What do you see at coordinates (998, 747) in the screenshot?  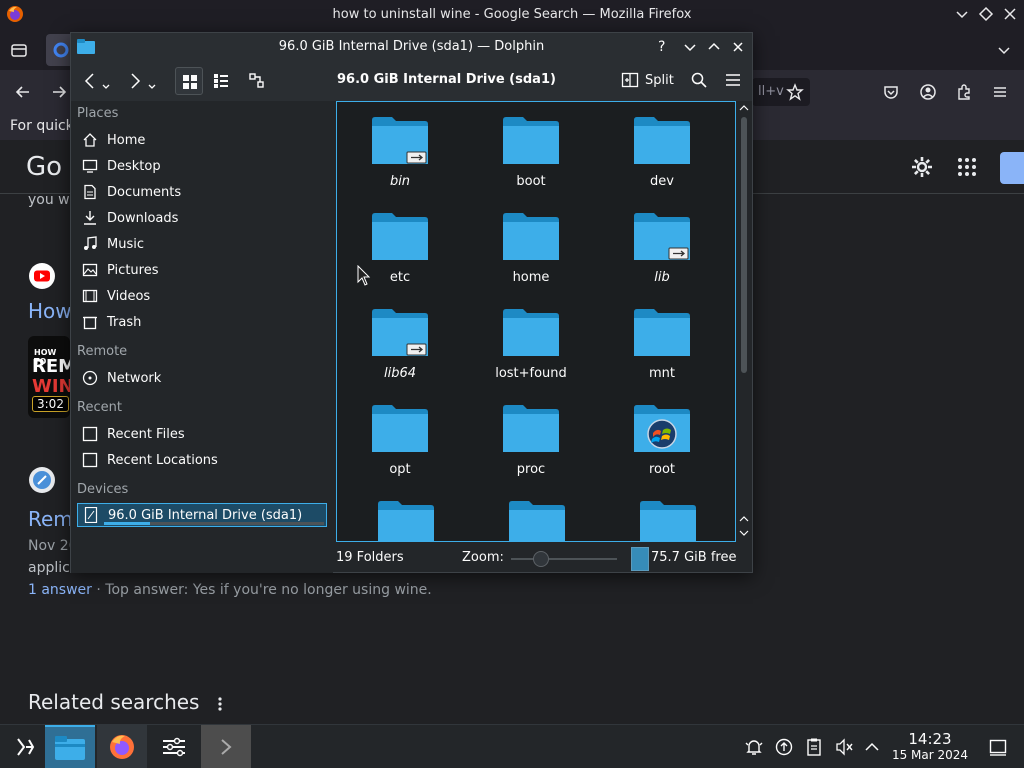 I see `show-desktop-icon` at bounding box center [998, 747].